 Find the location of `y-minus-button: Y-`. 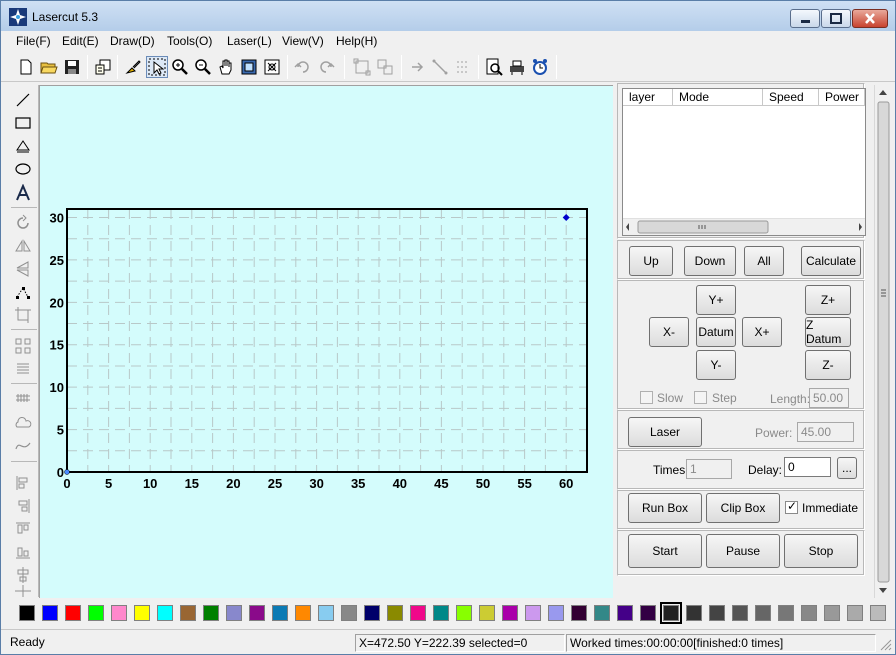

y-minus-button: Y- is located at coordinates (716, 365).